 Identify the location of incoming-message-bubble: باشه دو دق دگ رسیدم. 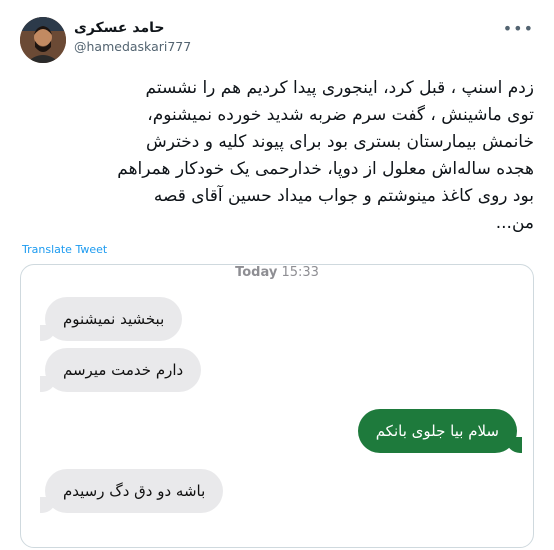
(131, 491).